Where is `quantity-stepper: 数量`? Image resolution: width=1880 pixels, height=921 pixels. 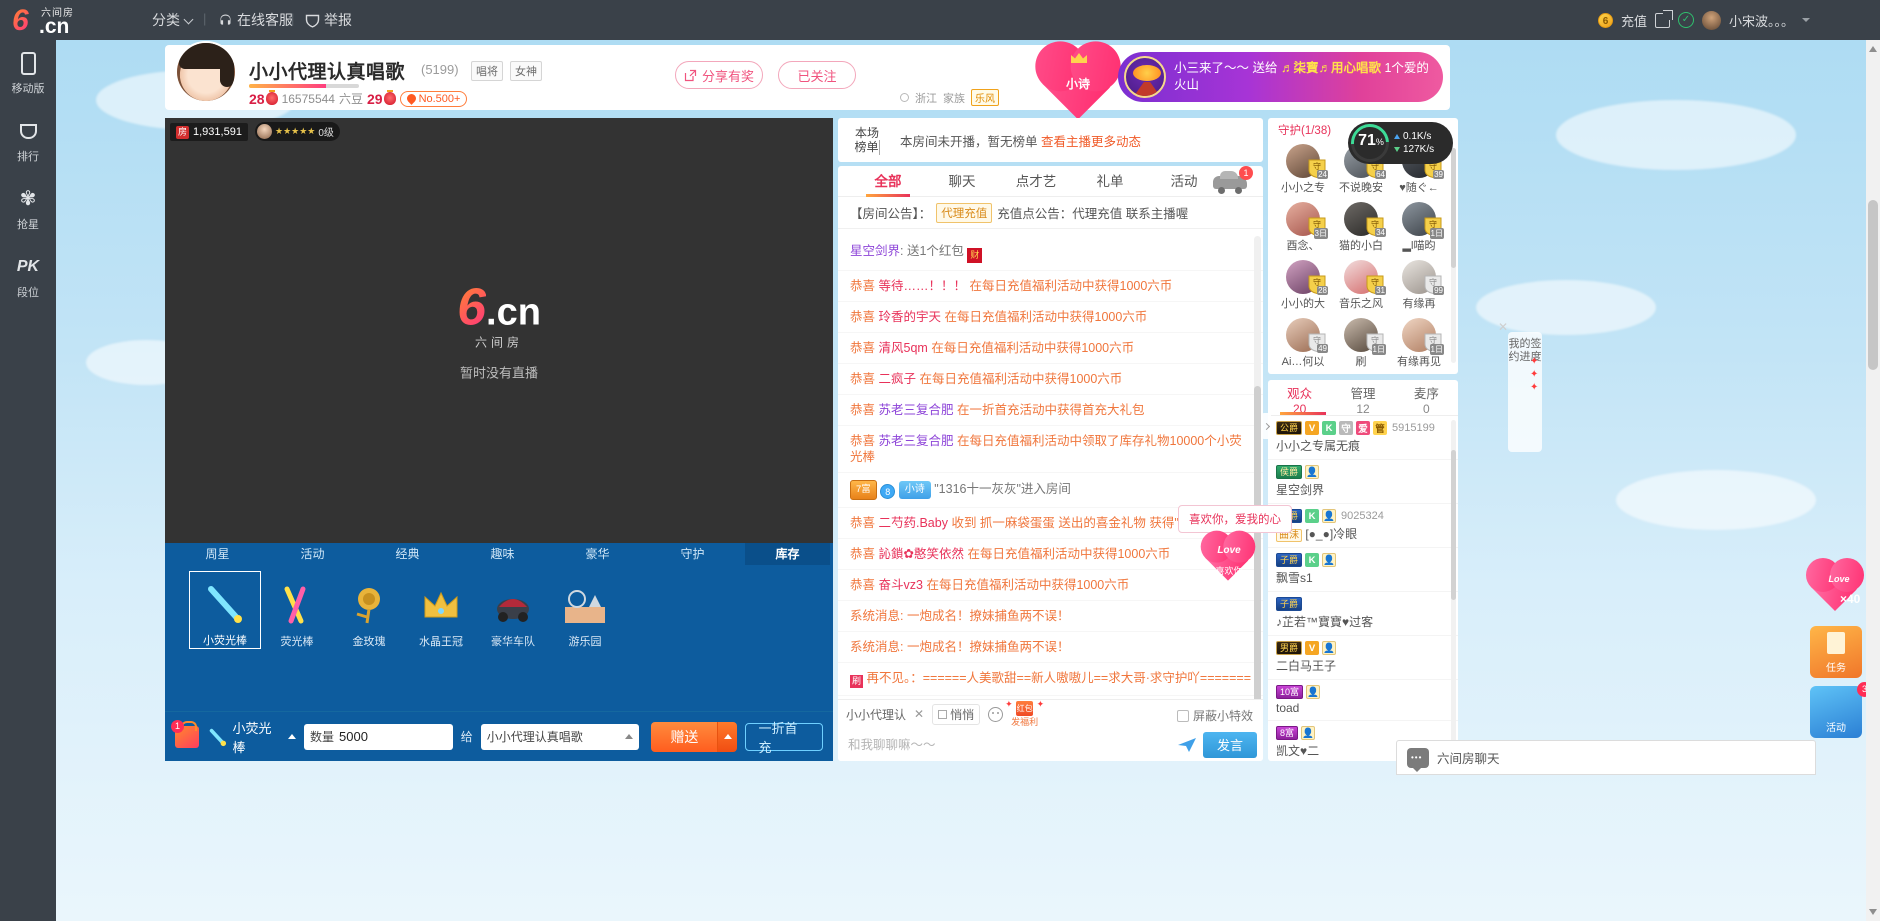
quantity-stepper: 数量 is located at coordinates (378, 736).